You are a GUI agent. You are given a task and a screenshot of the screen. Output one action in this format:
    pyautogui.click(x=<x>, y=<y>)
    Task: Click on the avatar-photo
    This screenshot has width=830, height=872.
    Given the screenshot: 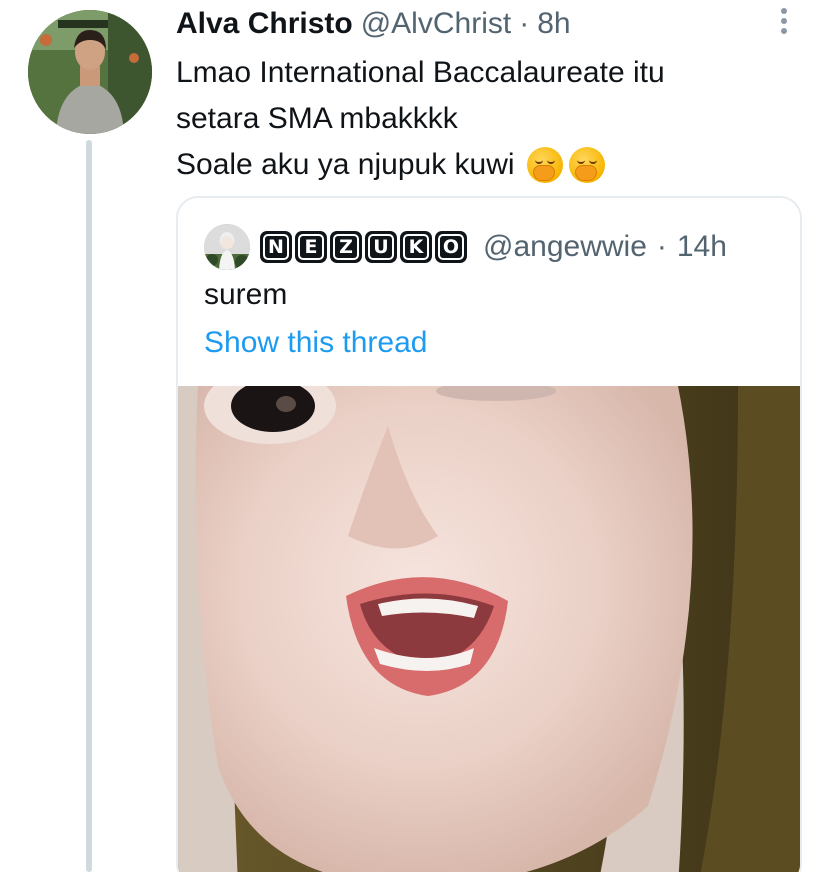 What is the action you would take?
    pyautogui.click(x=90, y=72)
    